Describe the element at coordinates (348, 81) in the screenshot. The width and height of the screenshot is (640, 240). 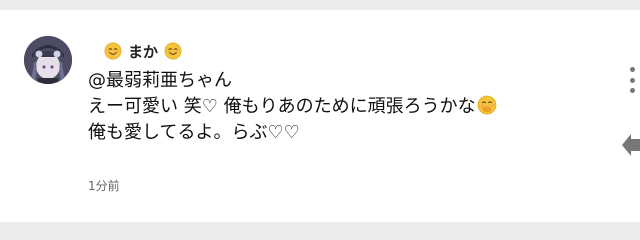
I see `reply-mention: @最弱莉亜ちゃん` at that location.